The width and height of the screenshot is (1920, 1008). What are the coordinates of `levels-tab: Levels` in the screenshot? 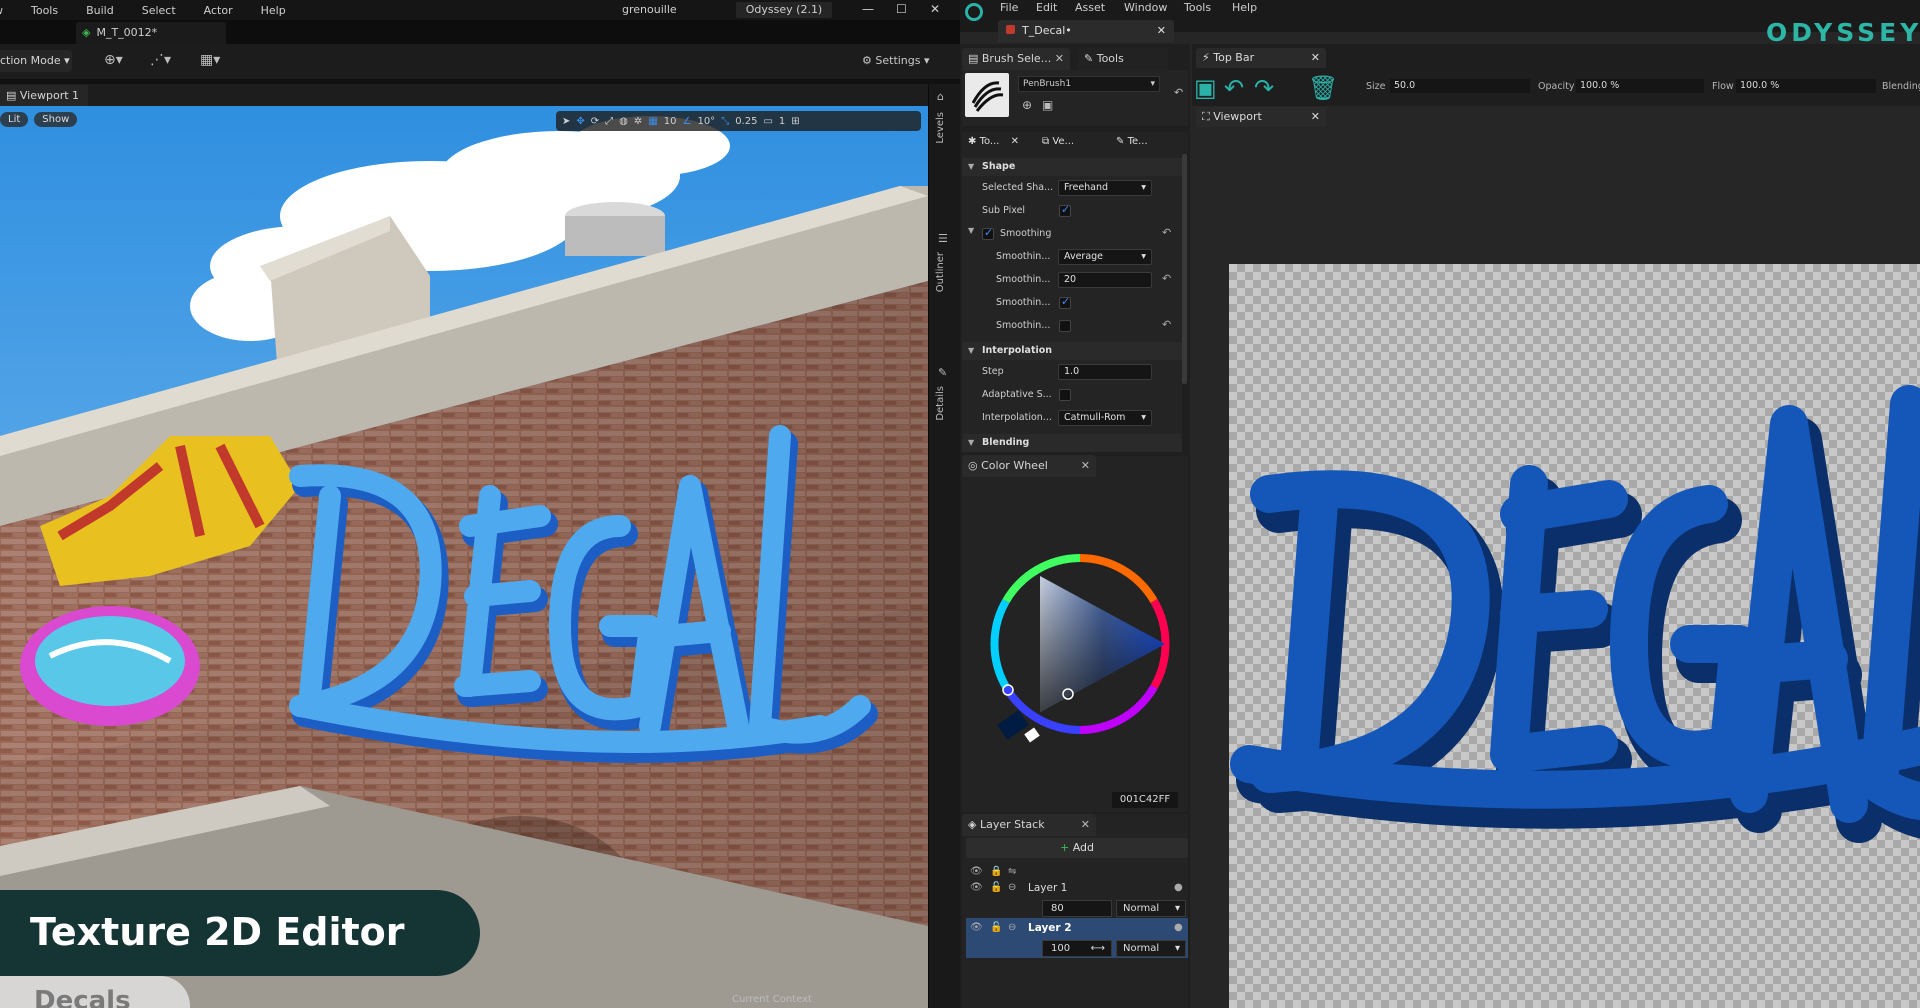 It's located at (940, 128).